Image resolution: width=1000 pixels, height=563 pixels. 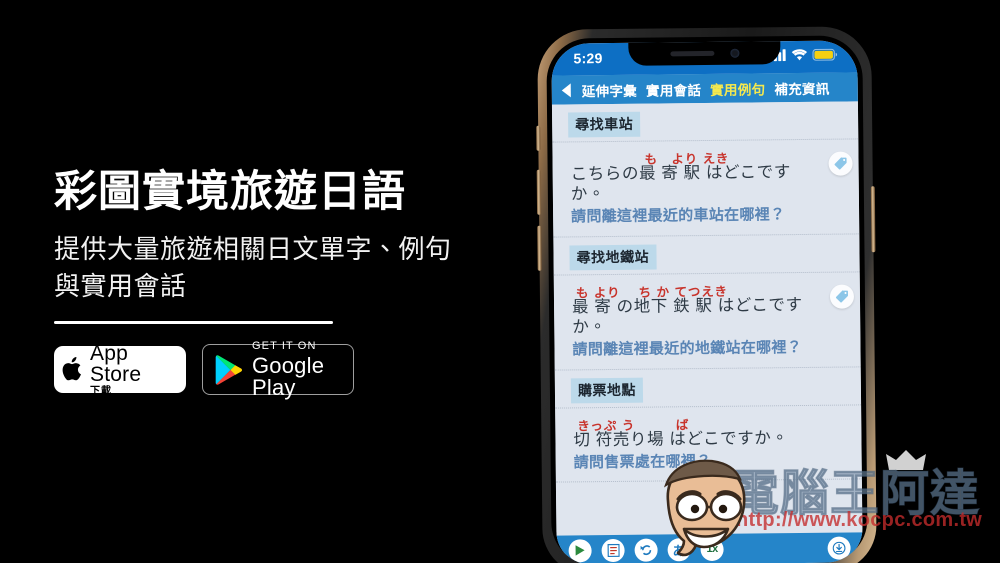 I want to click on speed-icon: 1x, so click(x=712, y=549).